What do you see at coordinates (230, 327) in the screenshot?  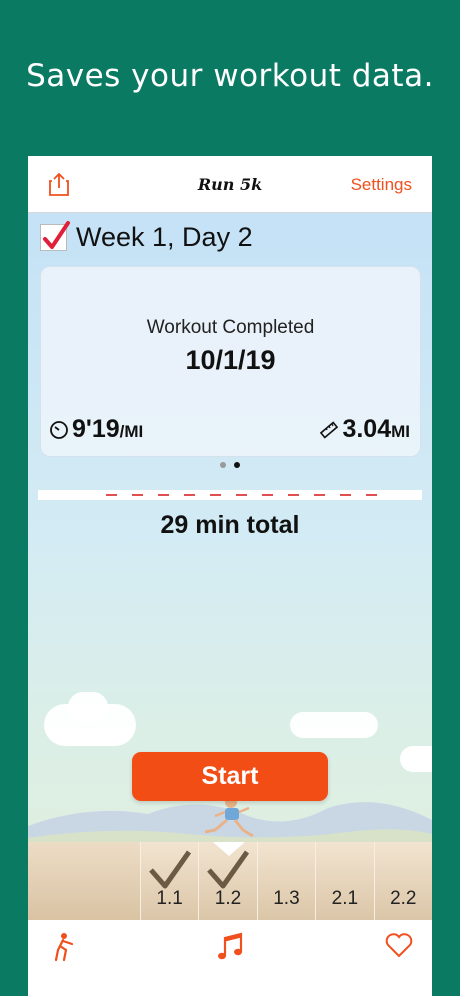 I see `workout-status: Workout Completed` at bounding box center [230, 327].